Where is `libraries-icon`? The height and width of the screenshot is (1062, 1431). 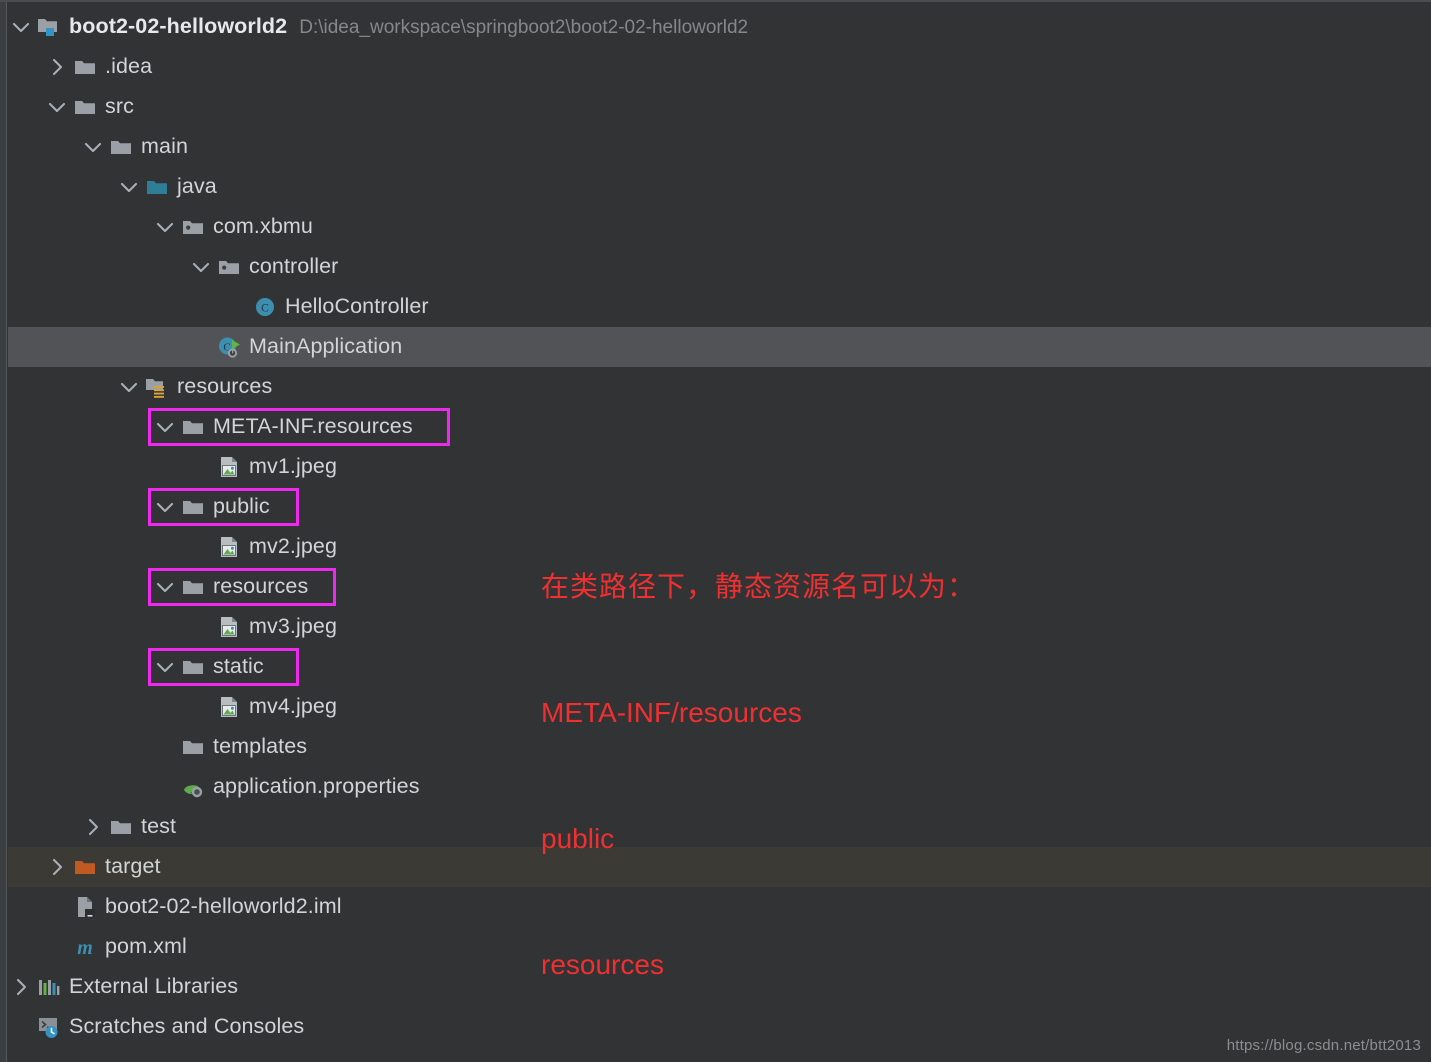 libraries-icon is located at coordinates (49, 987).